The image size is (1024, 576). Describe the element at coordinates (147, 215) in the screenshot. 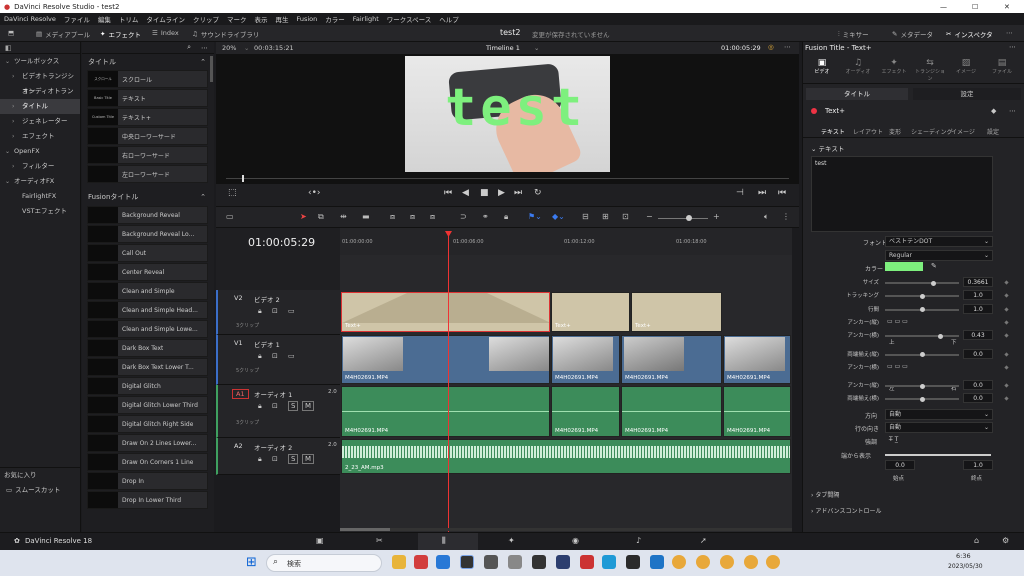

I see `fusion-title-item: Background Reveal` at that location.